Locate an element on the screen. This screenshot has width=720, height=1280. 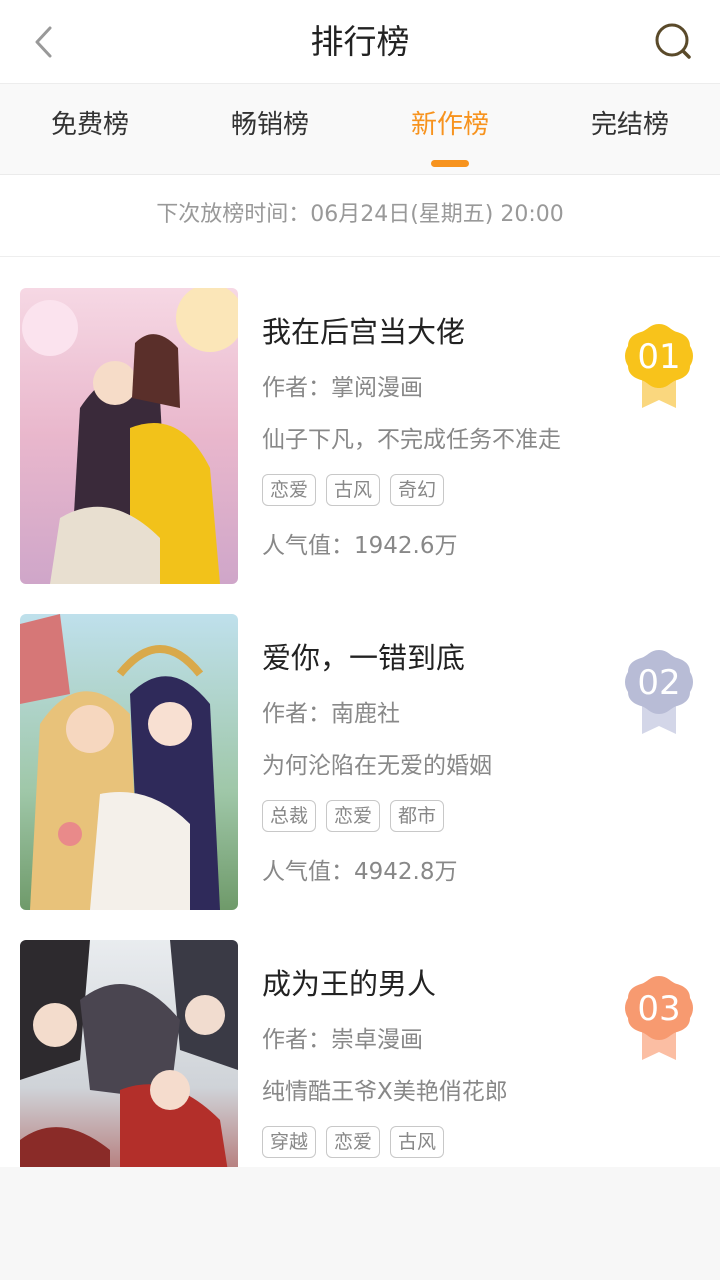
comic-author: 作者：南鹿社 is located at coordinates (331, 714).